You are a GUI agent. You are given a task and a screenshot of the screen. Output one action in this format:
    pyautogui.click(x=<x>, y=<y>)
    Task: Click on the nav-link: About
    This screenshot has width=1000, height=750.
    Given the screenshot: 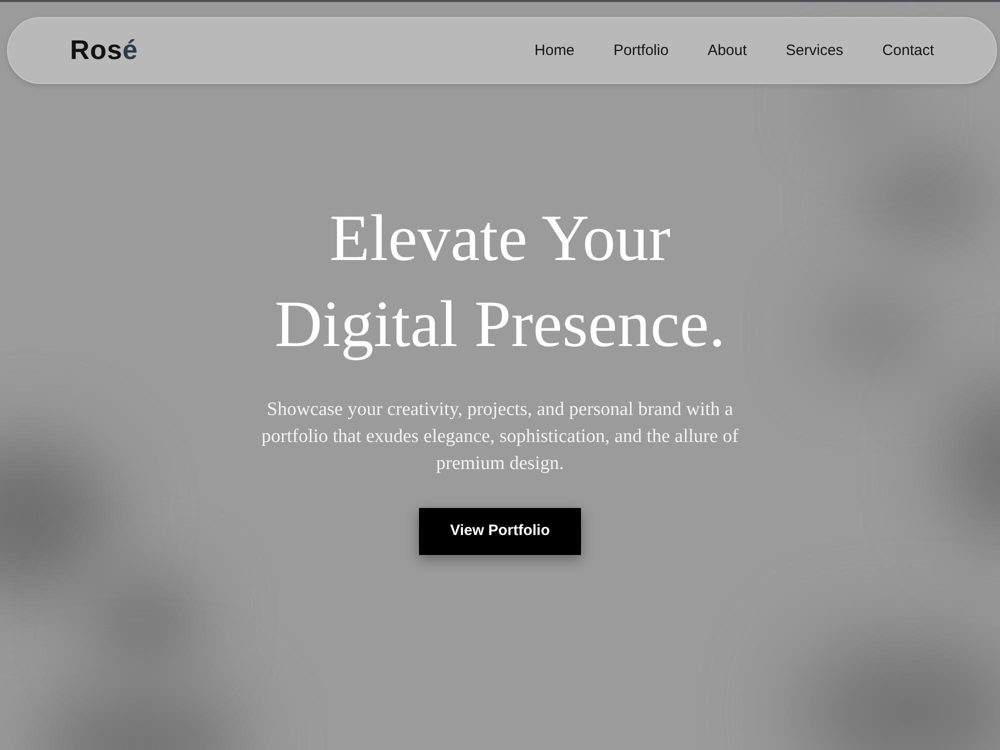 What is the action you would take?
    pyautogui.click(x=727, y=50)
    